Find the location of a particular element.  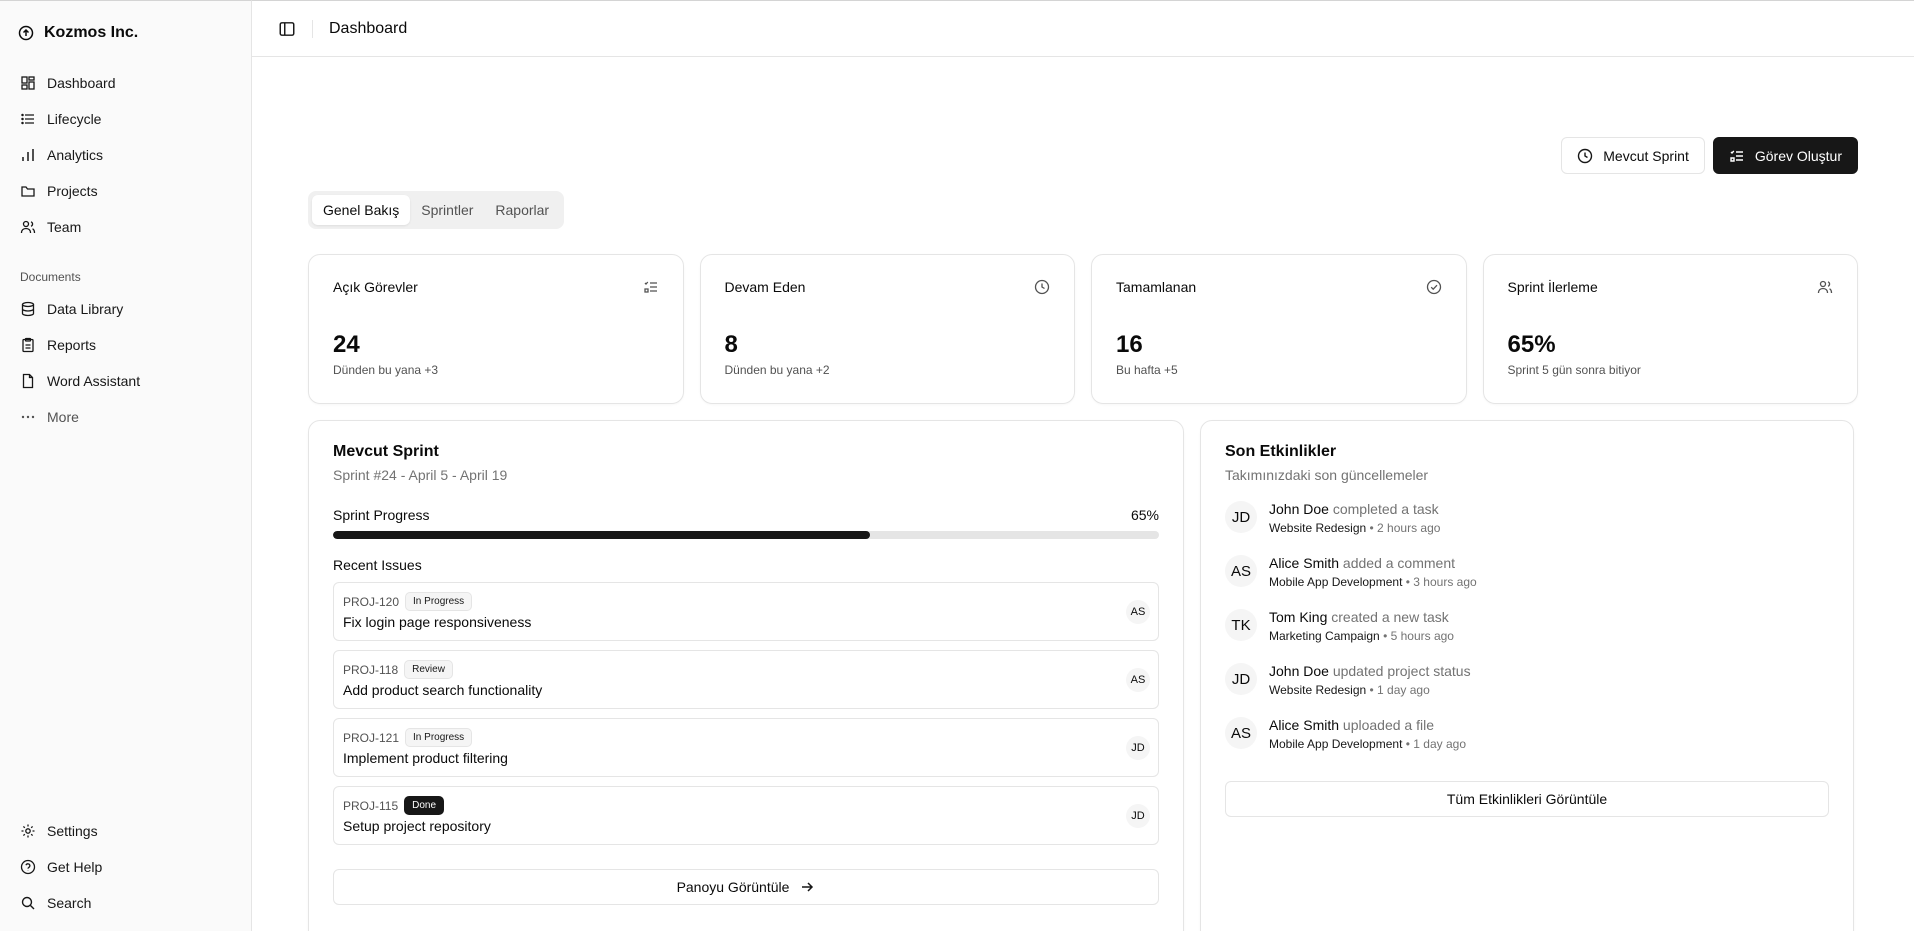

activity-project: Mobile App Development is located at coordinates (1336, 744).